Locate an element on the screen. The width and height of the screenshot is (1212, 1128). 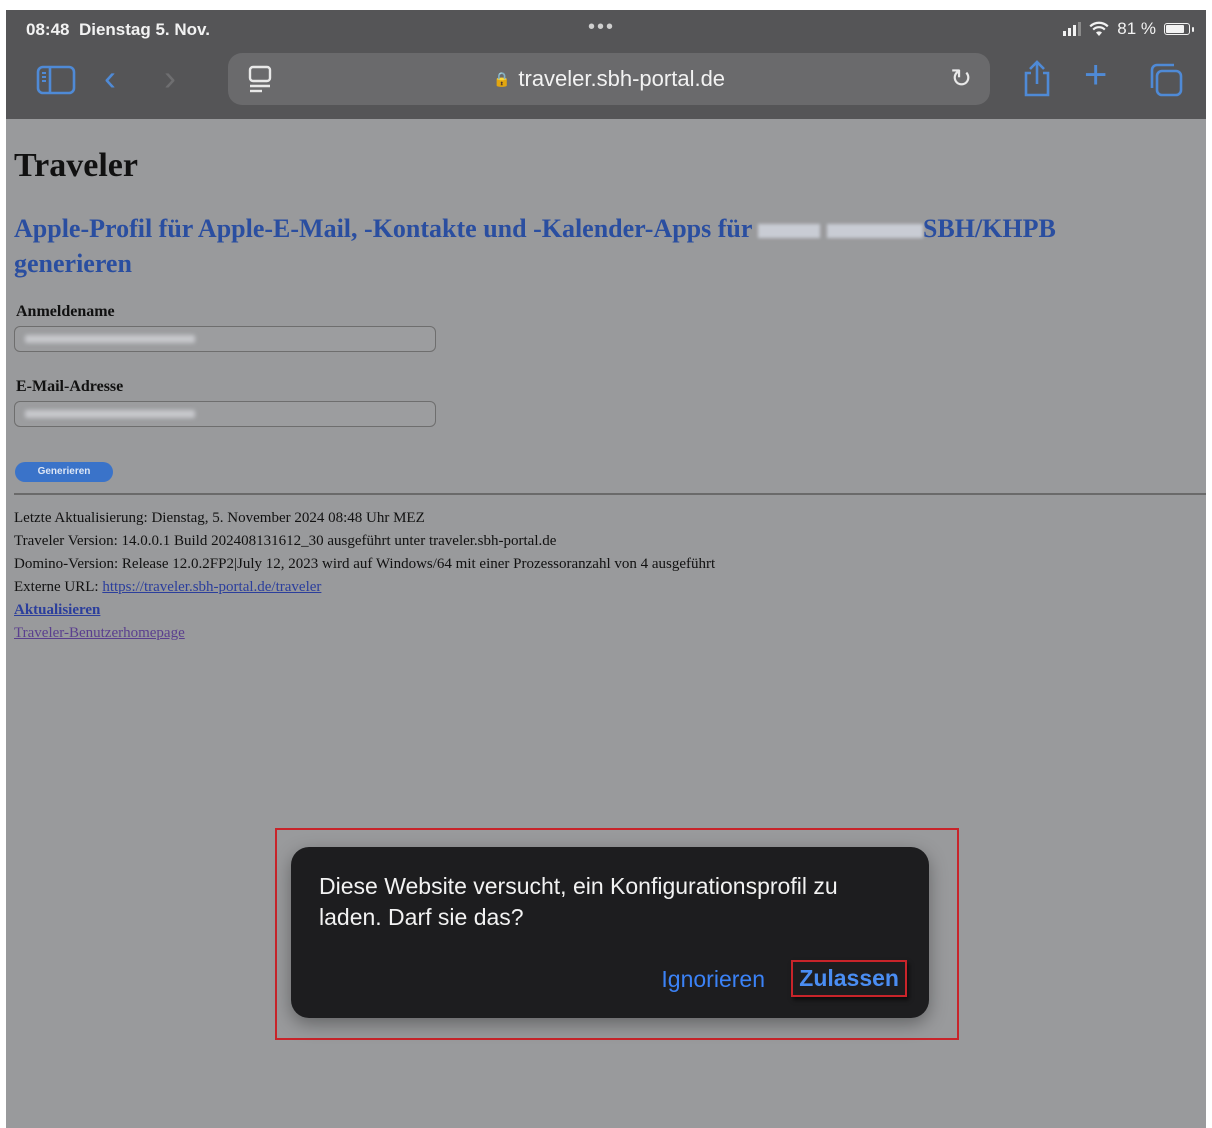
heading-suffix: SBH/KHPB is located at coordinates (989, 228).